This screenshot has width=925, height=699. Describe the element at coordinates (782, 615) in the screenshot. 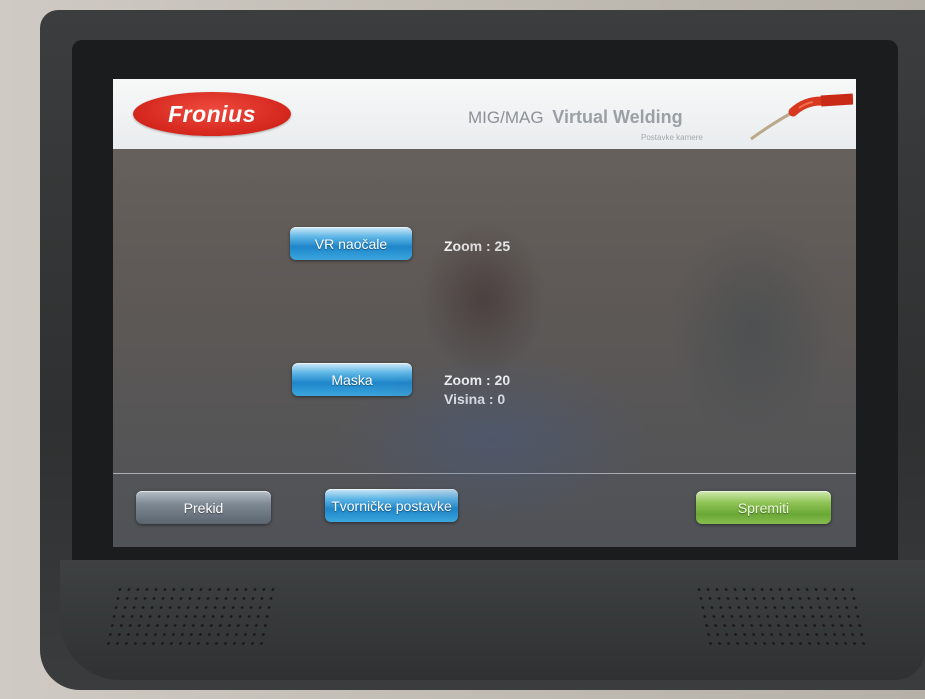

I see `speaker-grille-right` at that location.